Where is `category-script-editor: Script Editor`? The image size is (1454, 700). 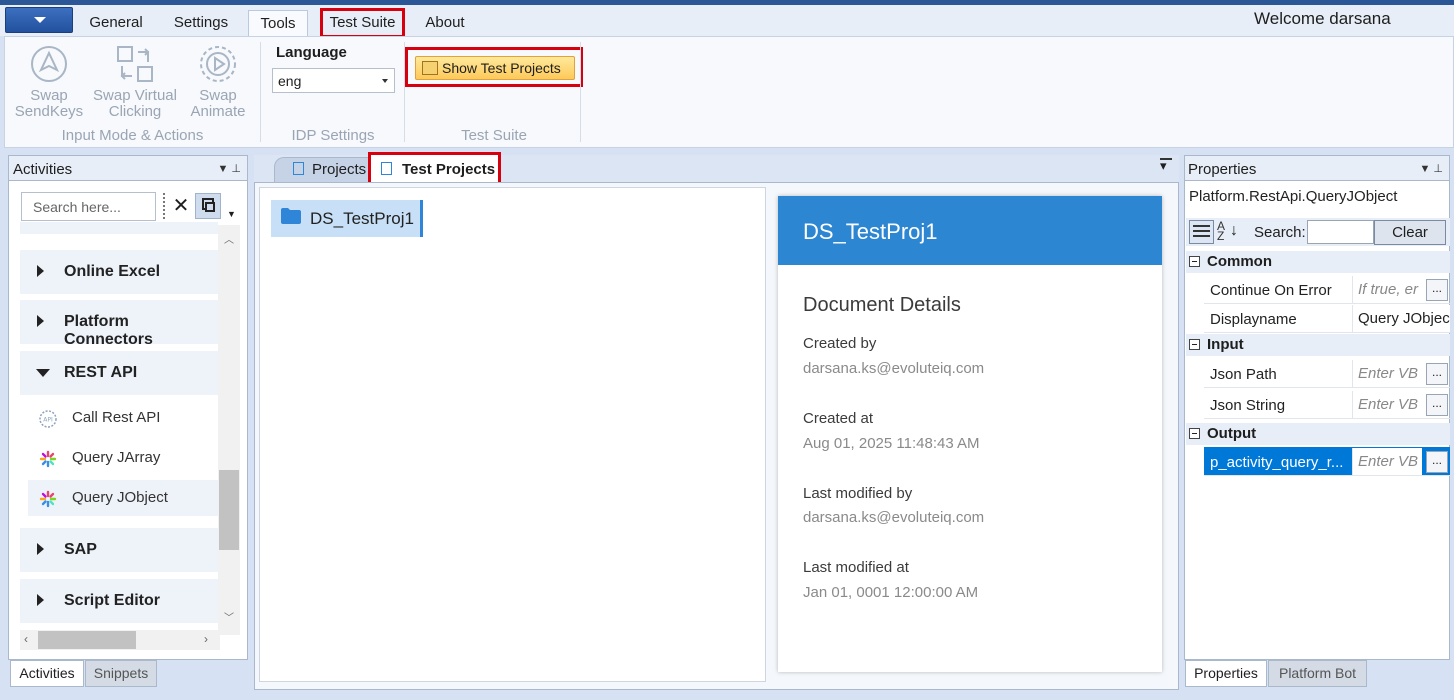 category-script-editor: Script Editor is located at coordinates (119, 601).